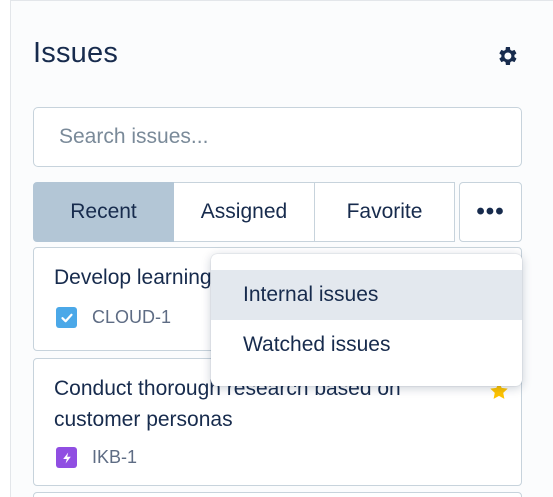 The height and width of the screenshot is (497, 553). I want to click on tab-favorite: Favorite, so click(385, 212).